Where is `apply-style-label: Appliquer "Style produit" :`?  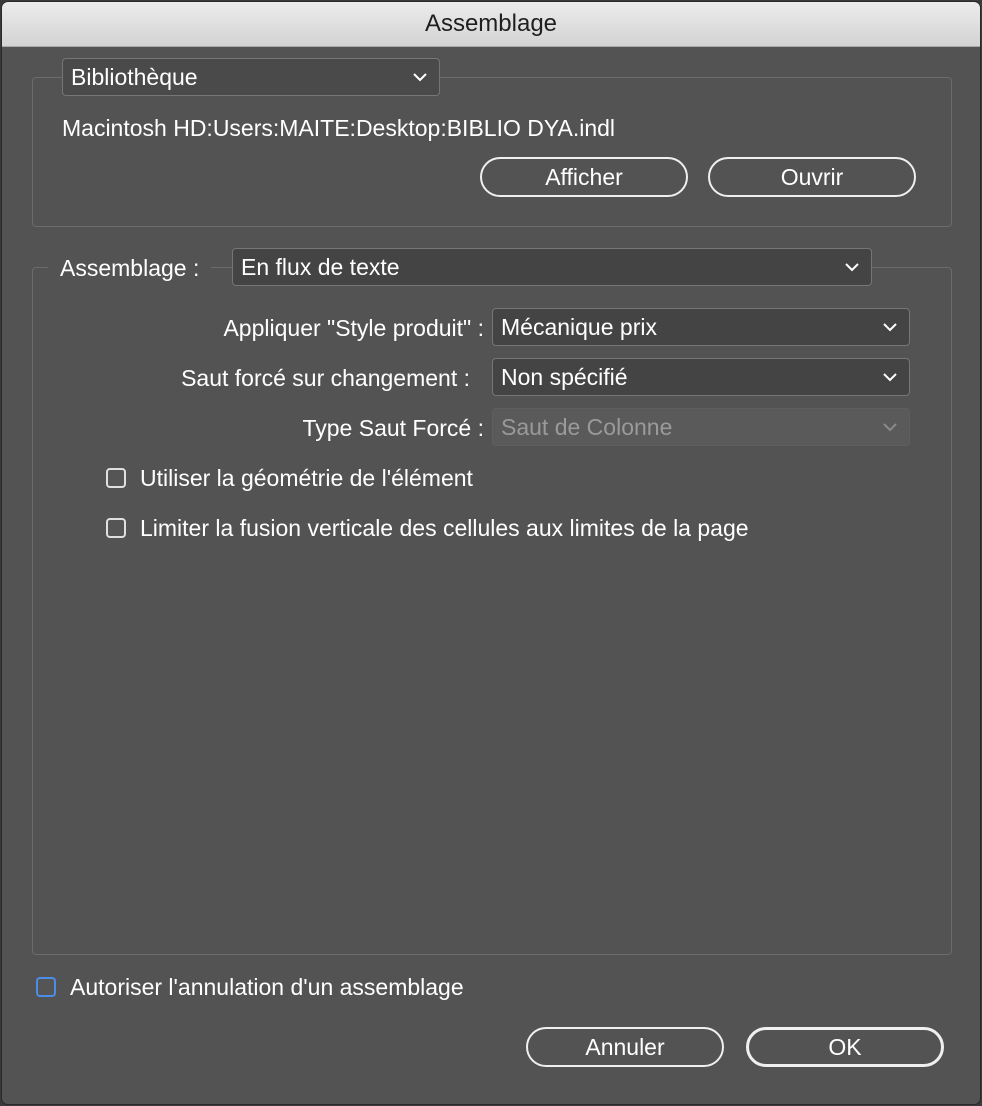
apply-style-label: Appliquer "Style produit" : is located at coordinates (353, 328).